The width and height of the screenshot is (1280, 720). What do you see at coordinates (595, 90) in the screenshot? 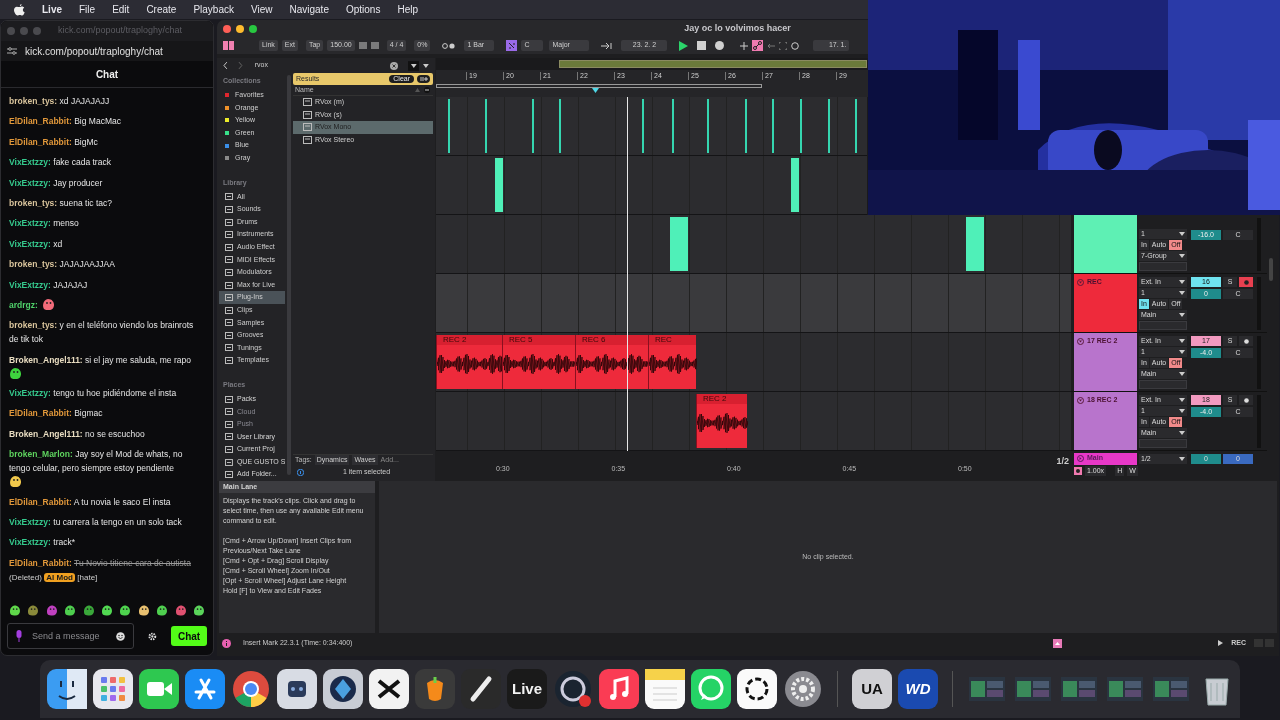
I see `insert-marker-icon` at bounding box center [595, 90].